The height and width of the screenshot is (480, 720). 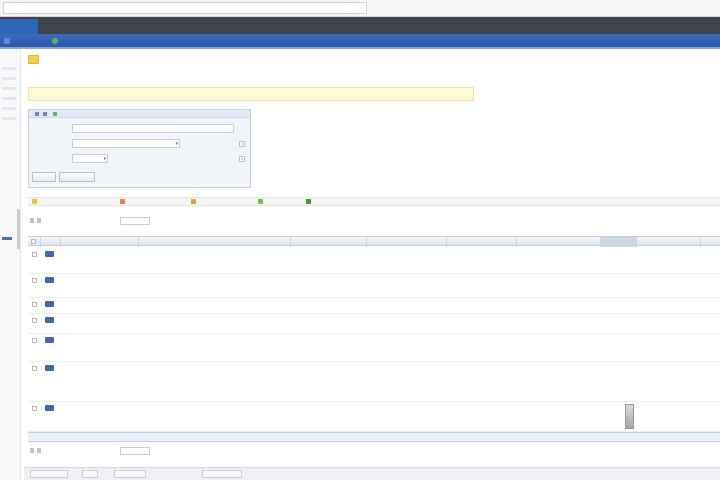 What do you see at coordinates (10, 264) in the screenshot?
I see `left-sidebar` at bounding box center [10, 264].